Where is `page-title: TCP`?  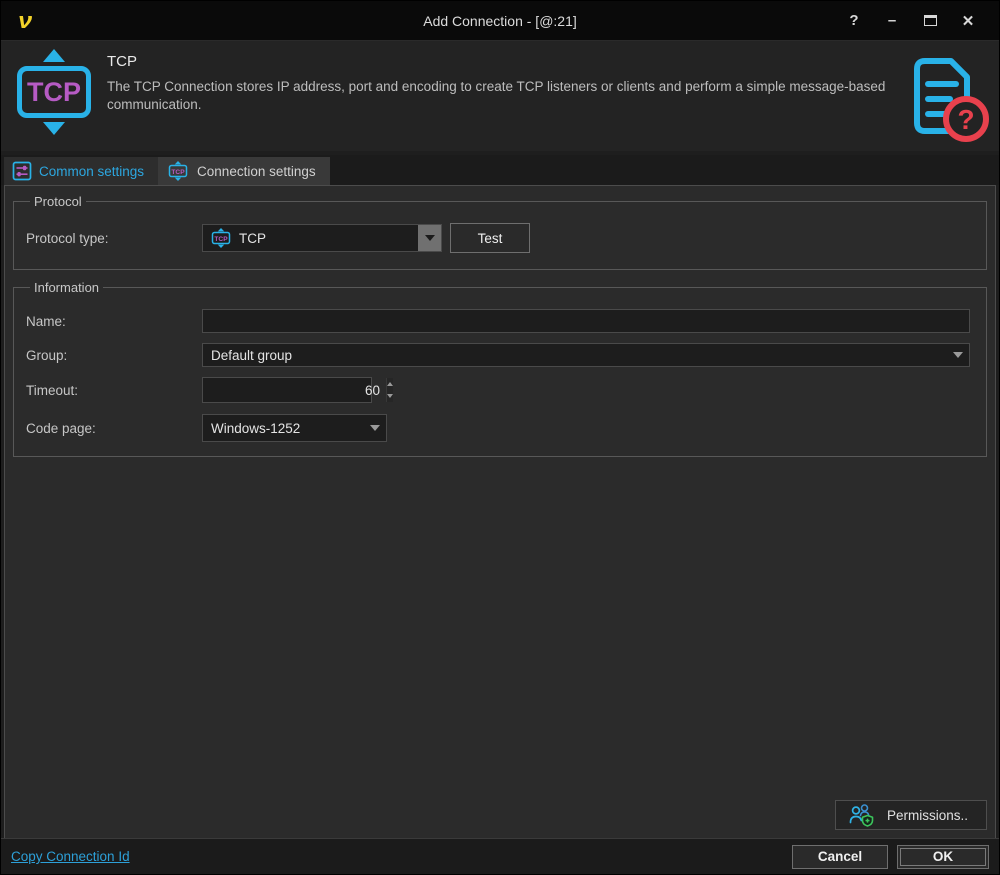 page-title: TCP is located at coordinates (122, 61).